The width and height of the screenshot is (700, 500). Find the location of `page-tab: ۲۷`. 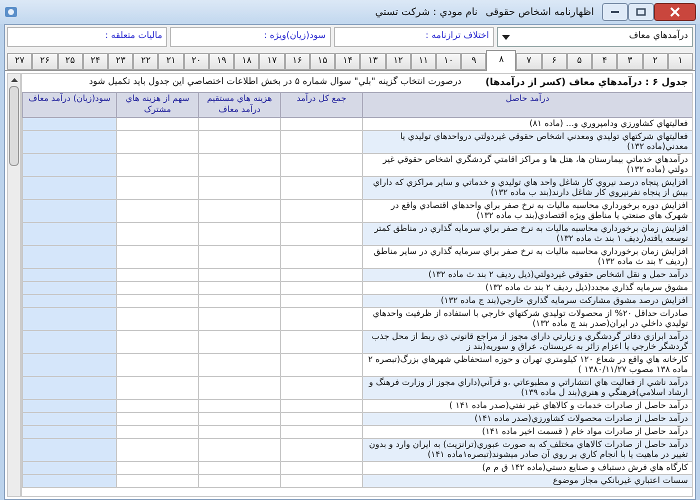

page-tab: ۲۷ is located at coordinates (19, 61).